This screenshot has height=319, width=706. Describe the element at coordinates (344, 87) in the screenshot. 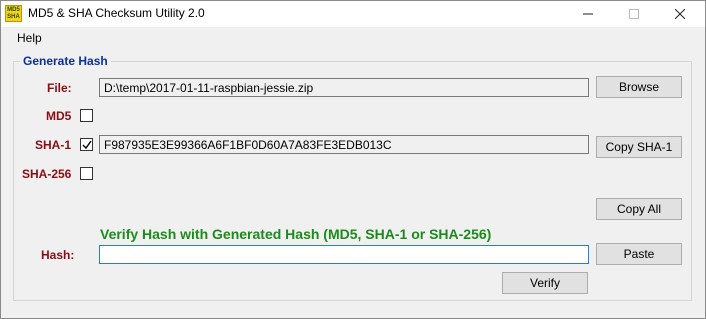

I see `file-path-field: D:\temp\2017-01-11-raspbian-jessie.zip` at that location.